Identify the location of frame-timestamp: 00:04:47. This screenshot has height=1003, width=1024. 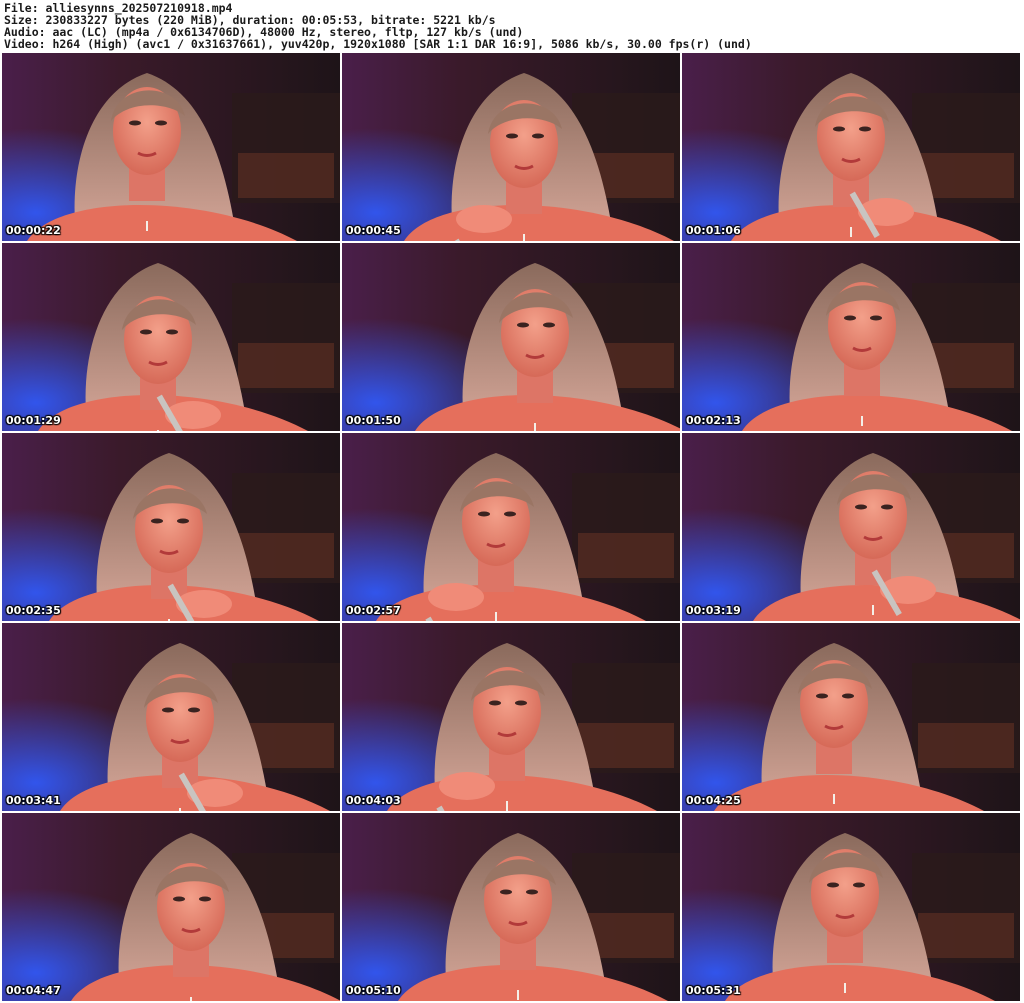
(33, 990).